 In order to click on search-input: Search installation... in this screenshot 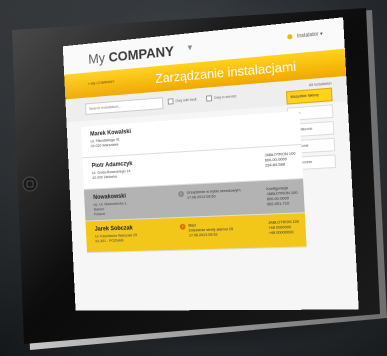, I will do `click(124, 106)`.